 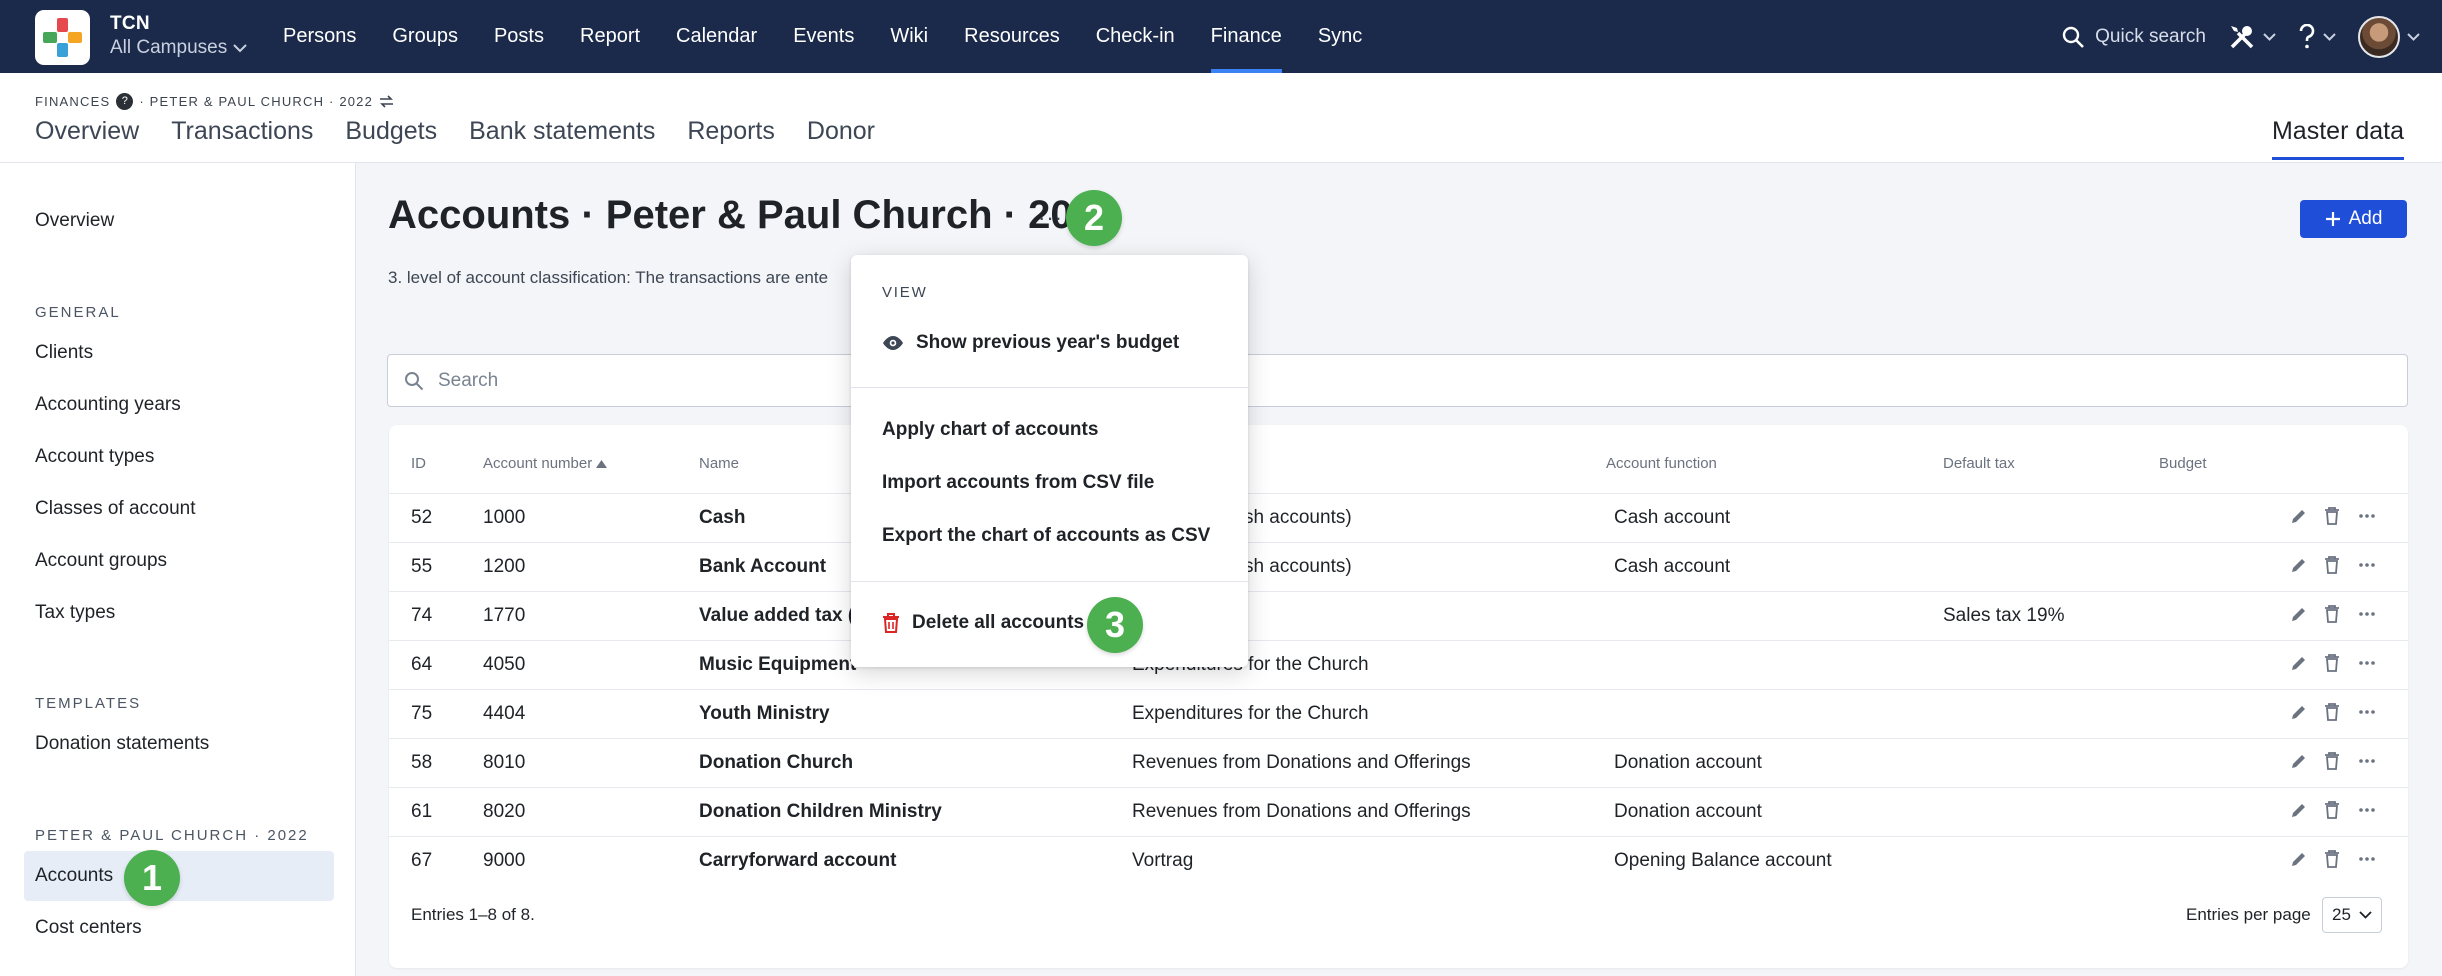 What do you see at coordinates (1979, 463) in the screenshot?
I see `column-header-default-tax: Default tax` at bounding box center [1979, 463].